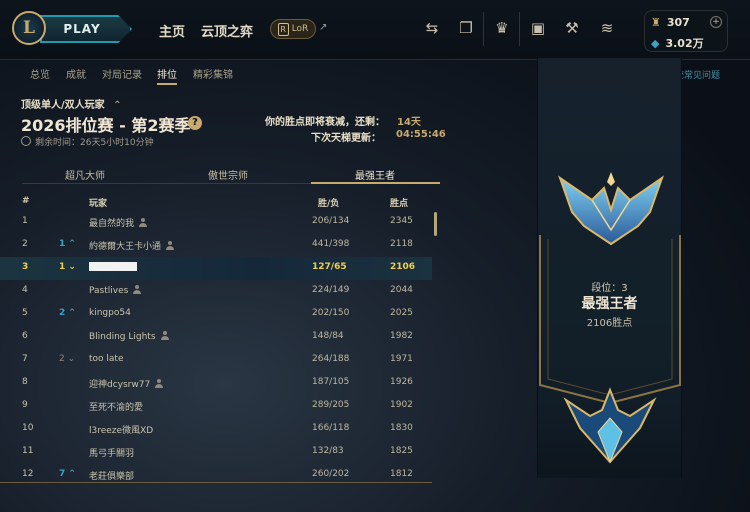  What do you see at coordinates (670, 22) in the screenshot?
I see `essence-row: ♜ 307` at bounding box center [670, 22].